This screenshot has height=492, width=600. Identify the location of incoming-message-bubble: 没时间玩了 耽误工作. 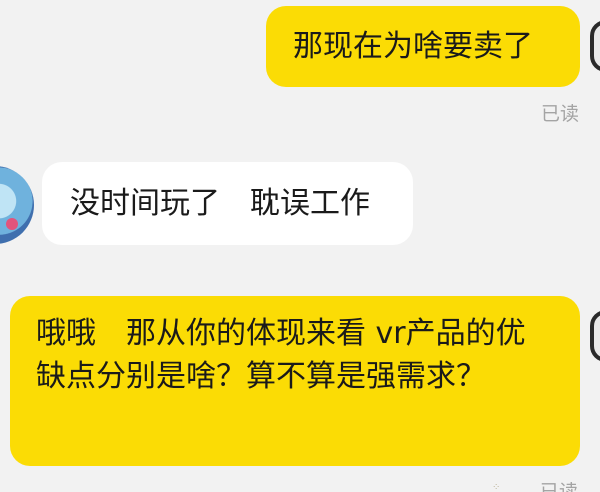
(227, 203).